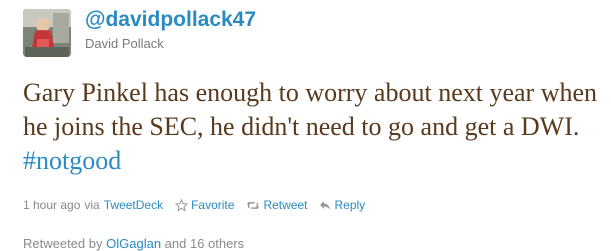 The height and width of the screenshot is (251, 611). I want to click on retweeted-prefix: Retweeted by, so click(63, 243).